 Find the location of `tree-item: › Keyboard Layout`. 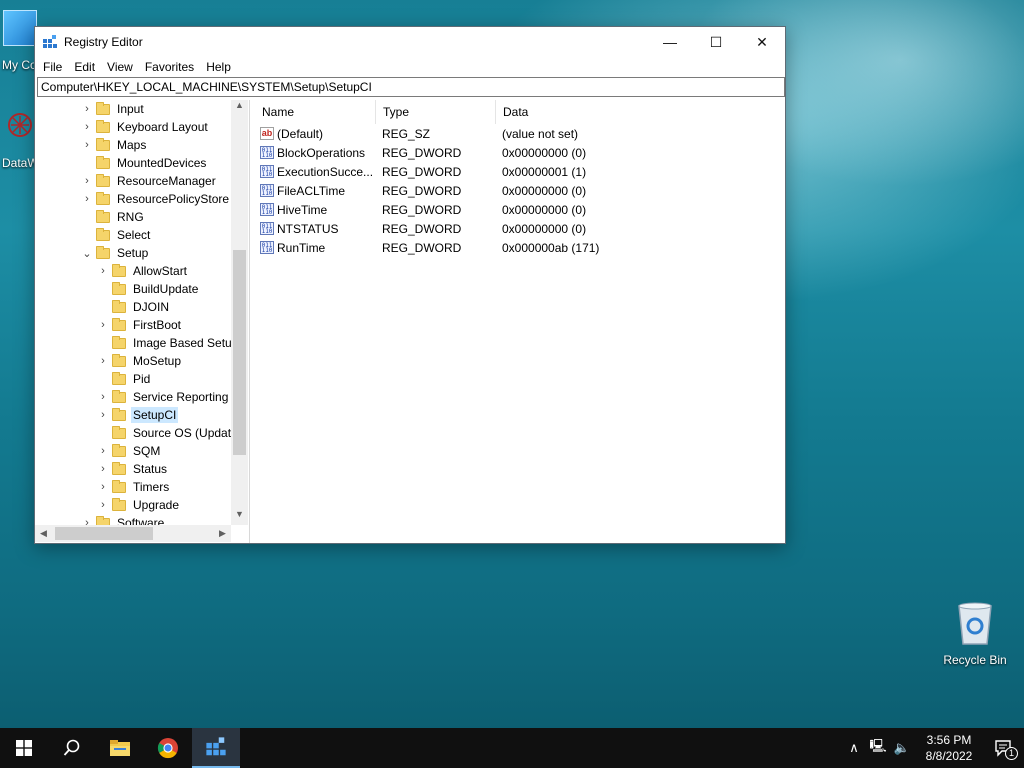

tree-item: › Keyboard Layout is located at coordinates (145, 127).